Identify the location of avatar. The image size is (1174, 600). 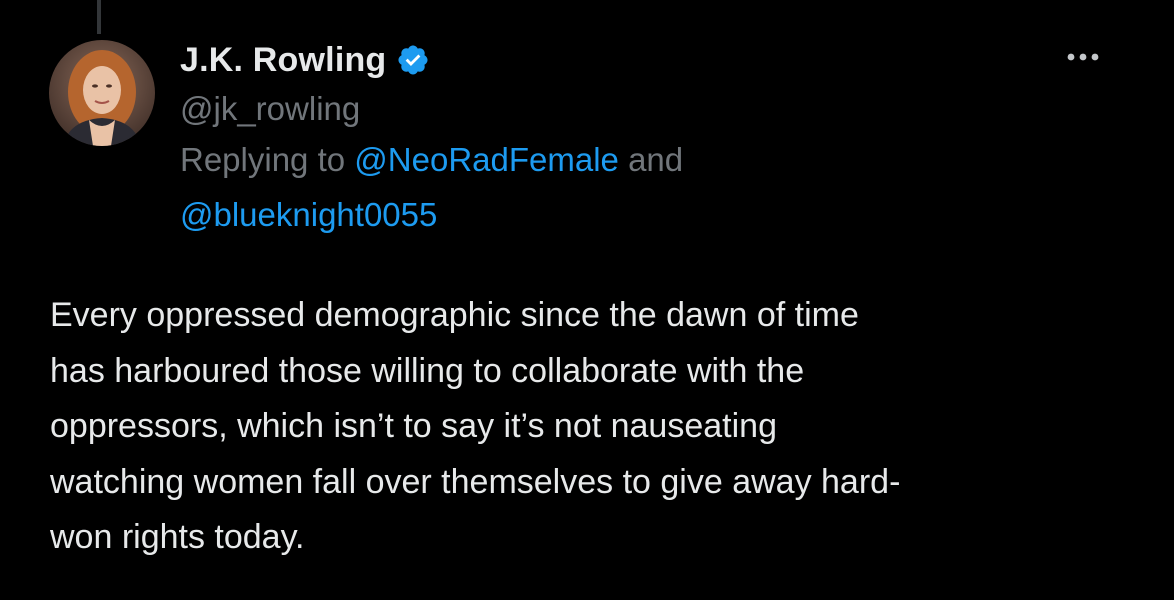
(102, 93).